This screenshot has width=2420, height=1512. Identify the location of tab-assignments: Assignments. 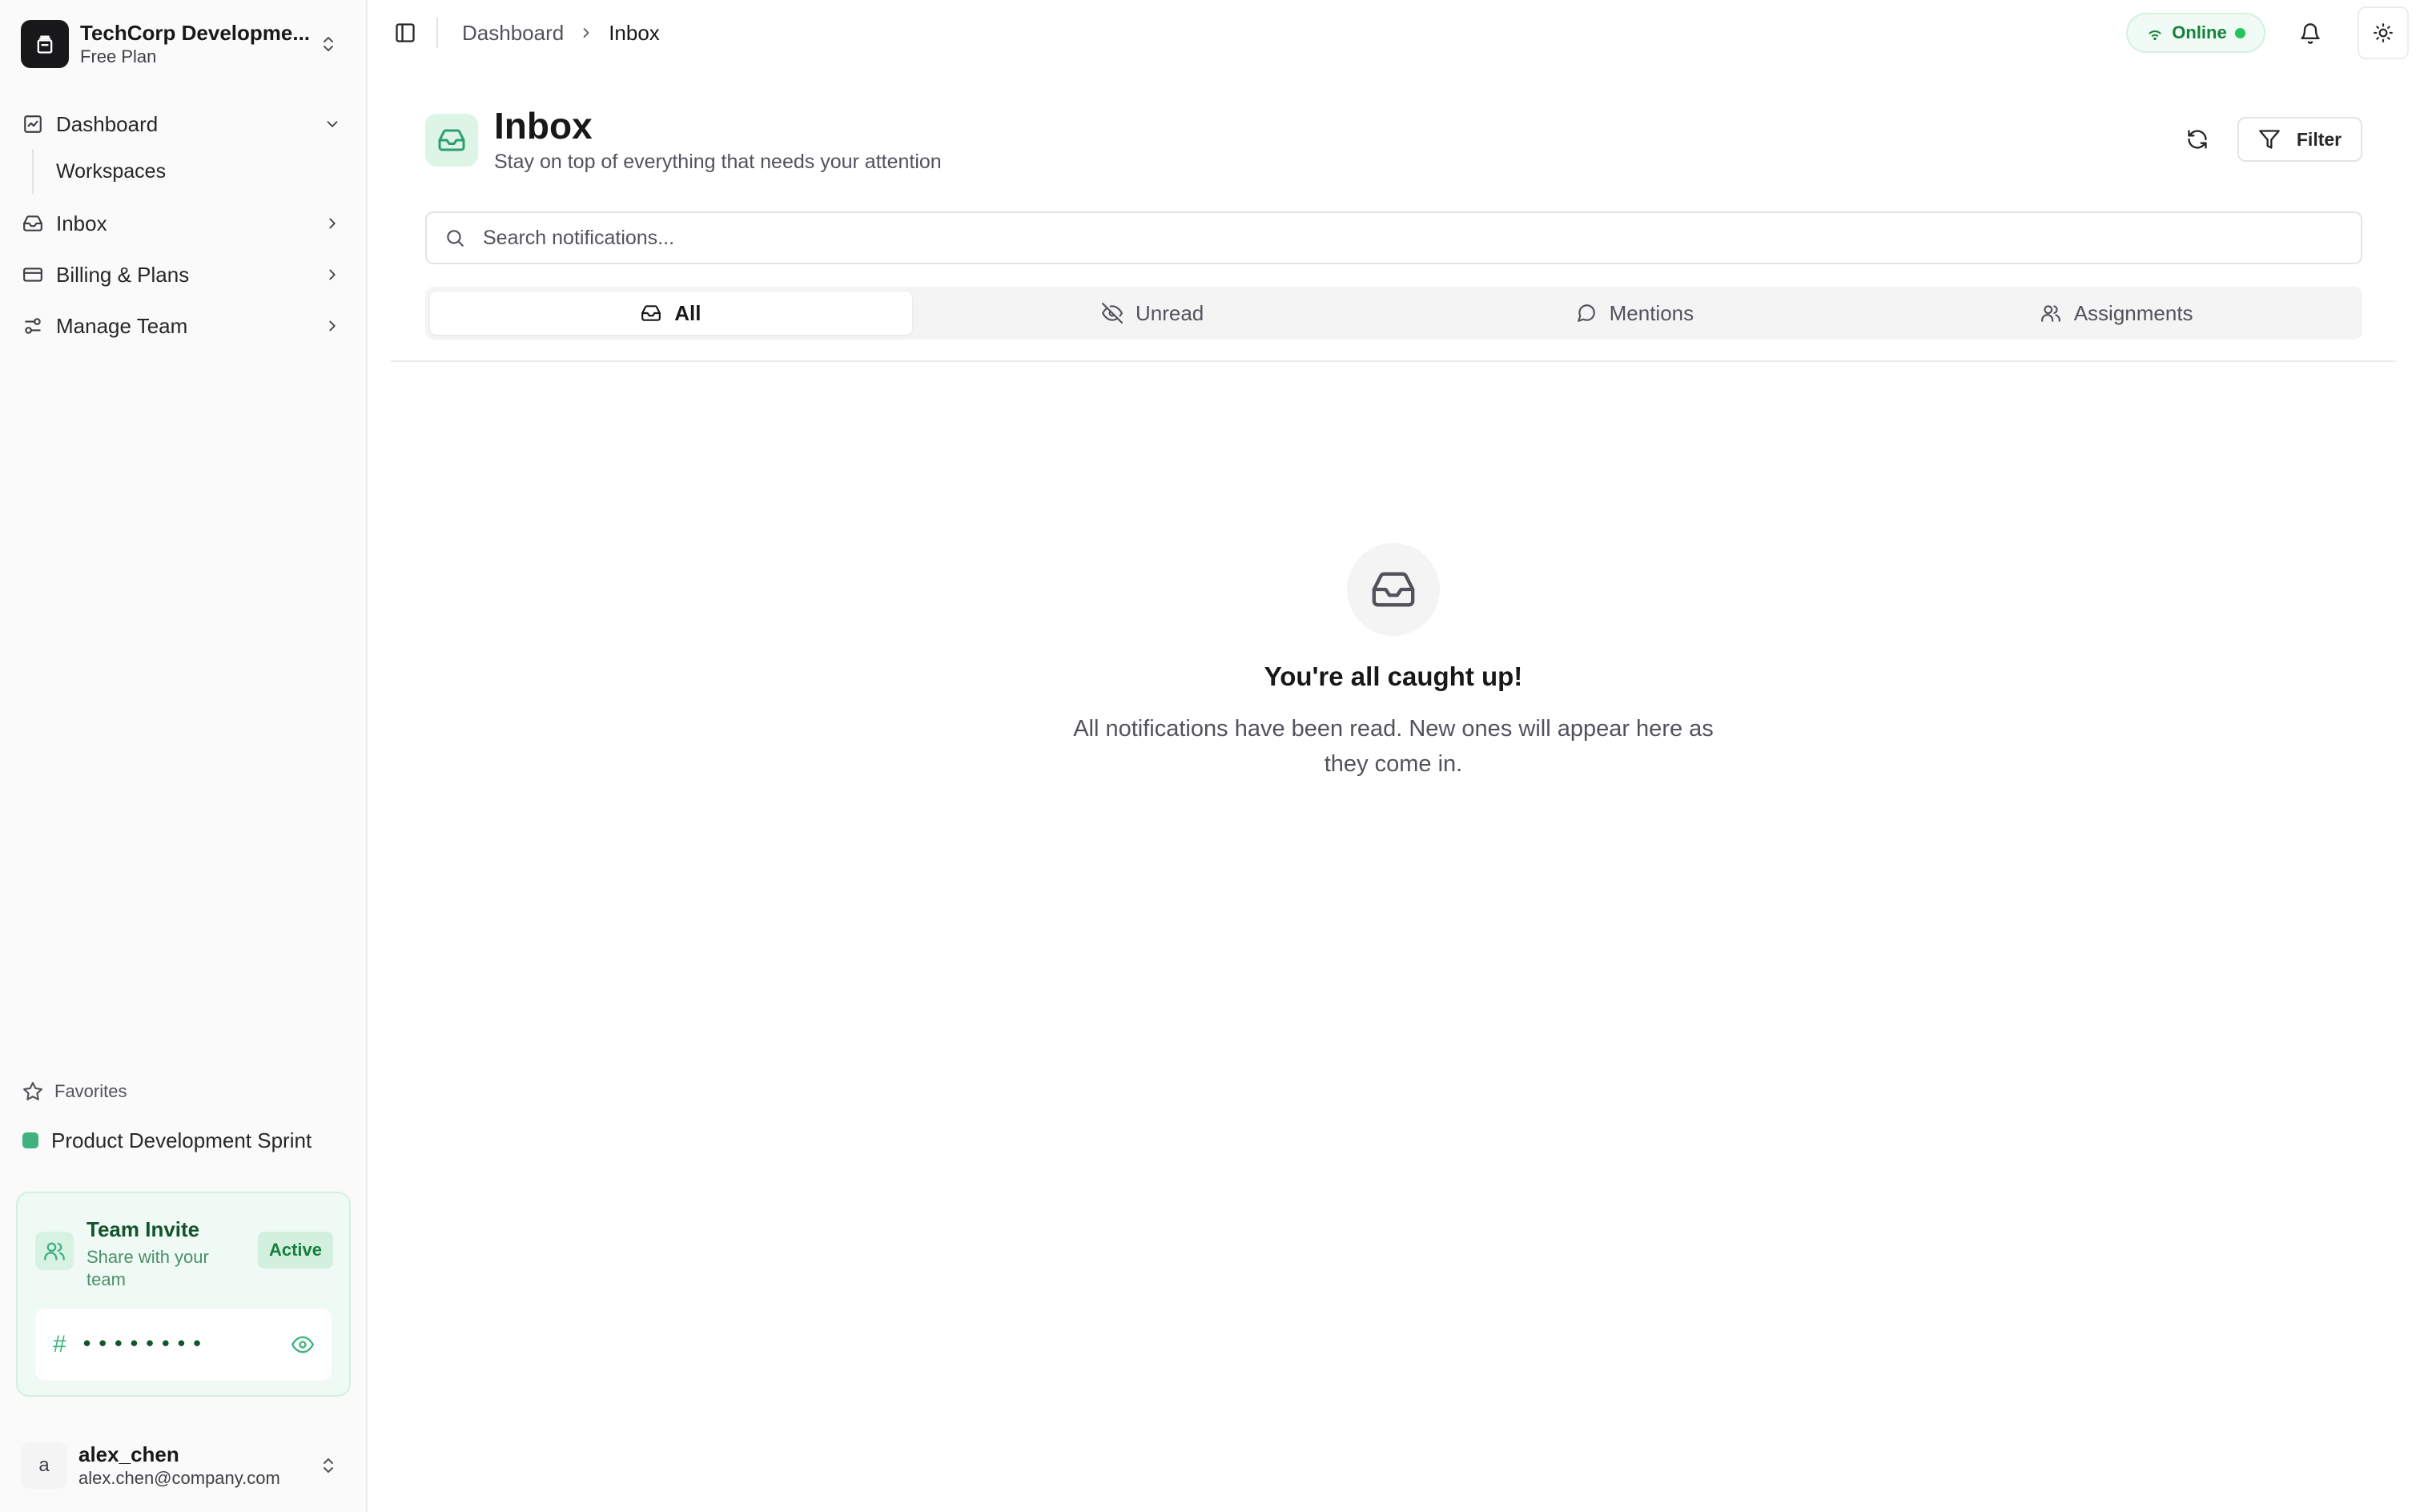
(2116, 313).